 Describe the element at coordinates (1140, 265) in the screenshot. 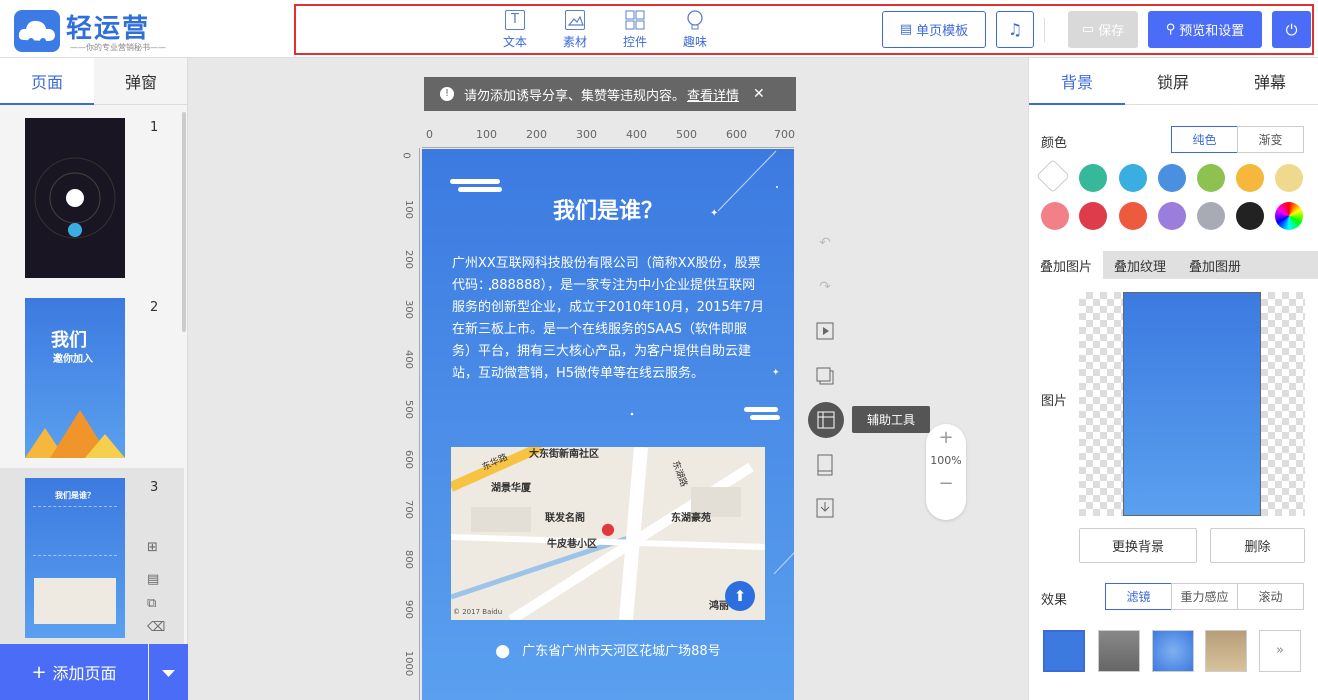

I see `tab-overlay-texture: 叠加纹理` at that location.